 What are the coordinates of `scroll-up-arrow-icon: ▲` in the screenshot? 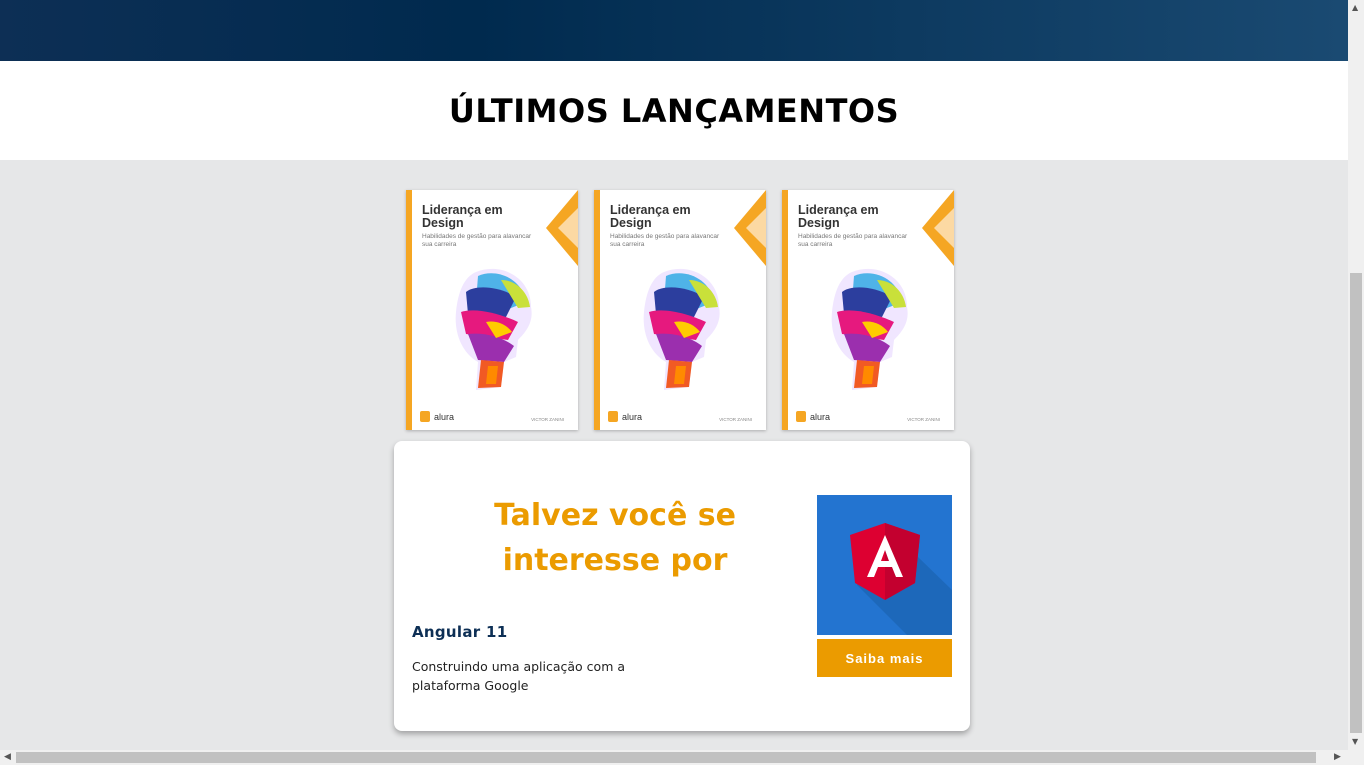 It's located at (1355, 8).